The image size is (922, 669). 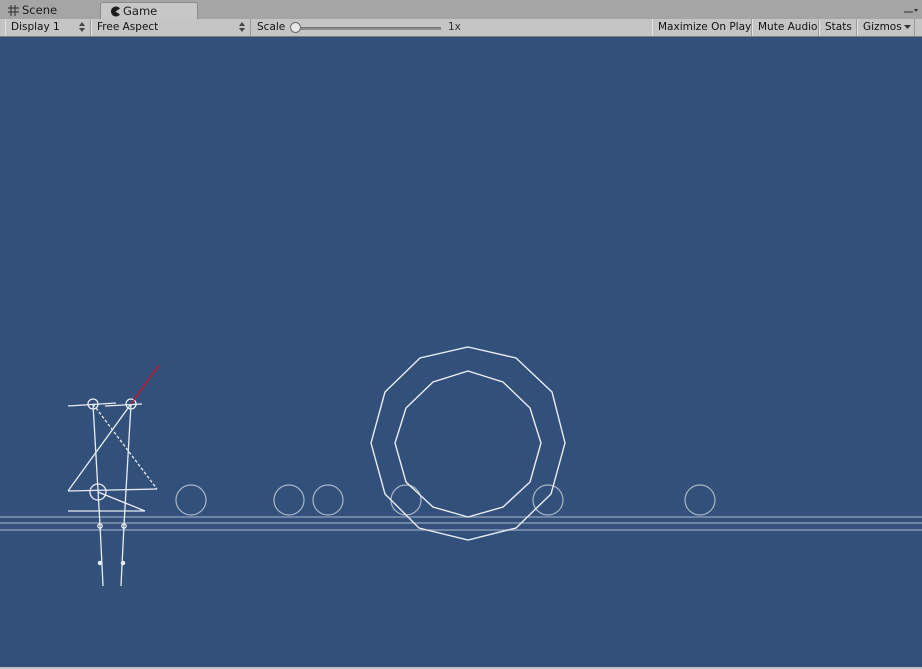 I want to click on scale-value: 1x, so click(x=454, y=27).